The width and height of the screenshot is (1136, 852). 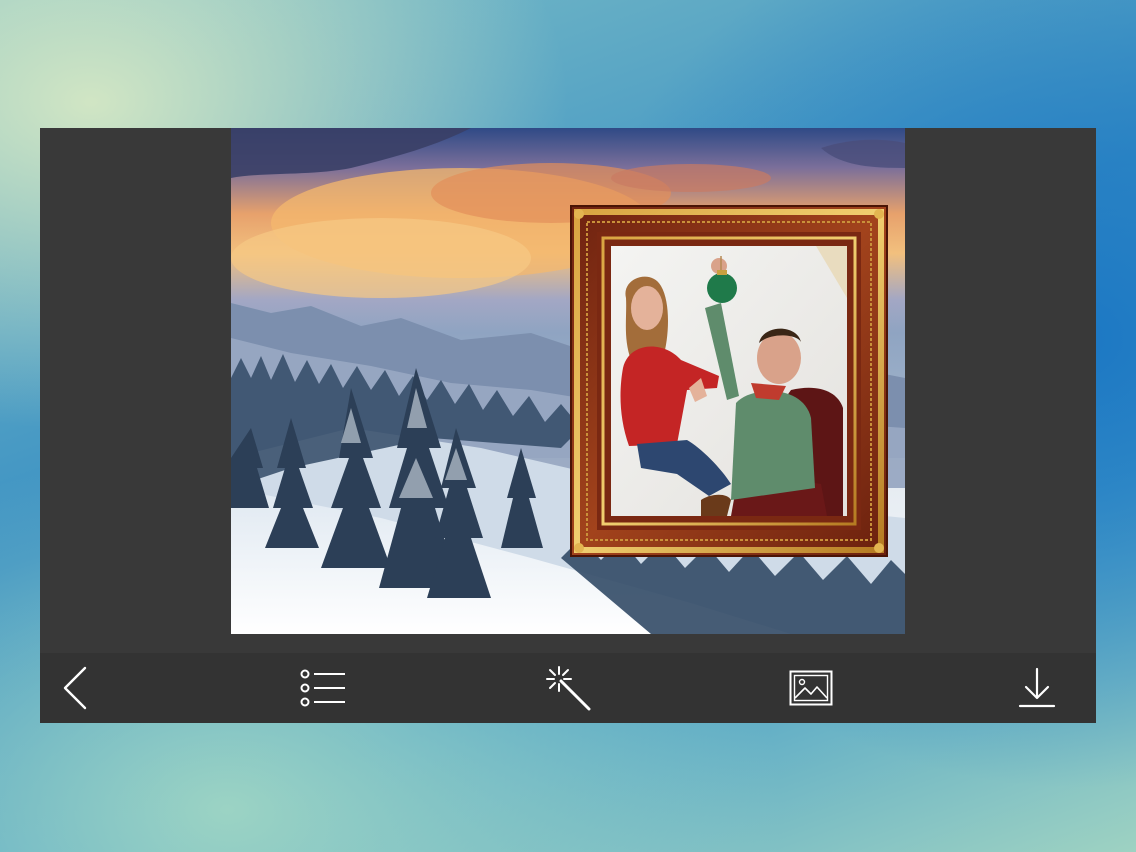 I want to click on photo-frame, so click(x=729, y=381).